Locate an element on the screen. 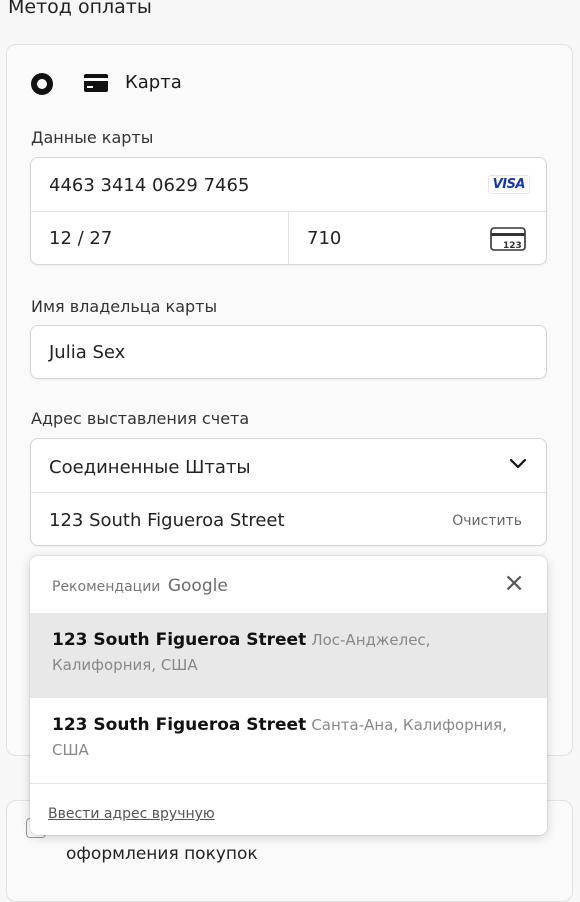 This screenshot has width=580, height=902. country-select: Соединенные Штаты is located at coordinates (150, 467).